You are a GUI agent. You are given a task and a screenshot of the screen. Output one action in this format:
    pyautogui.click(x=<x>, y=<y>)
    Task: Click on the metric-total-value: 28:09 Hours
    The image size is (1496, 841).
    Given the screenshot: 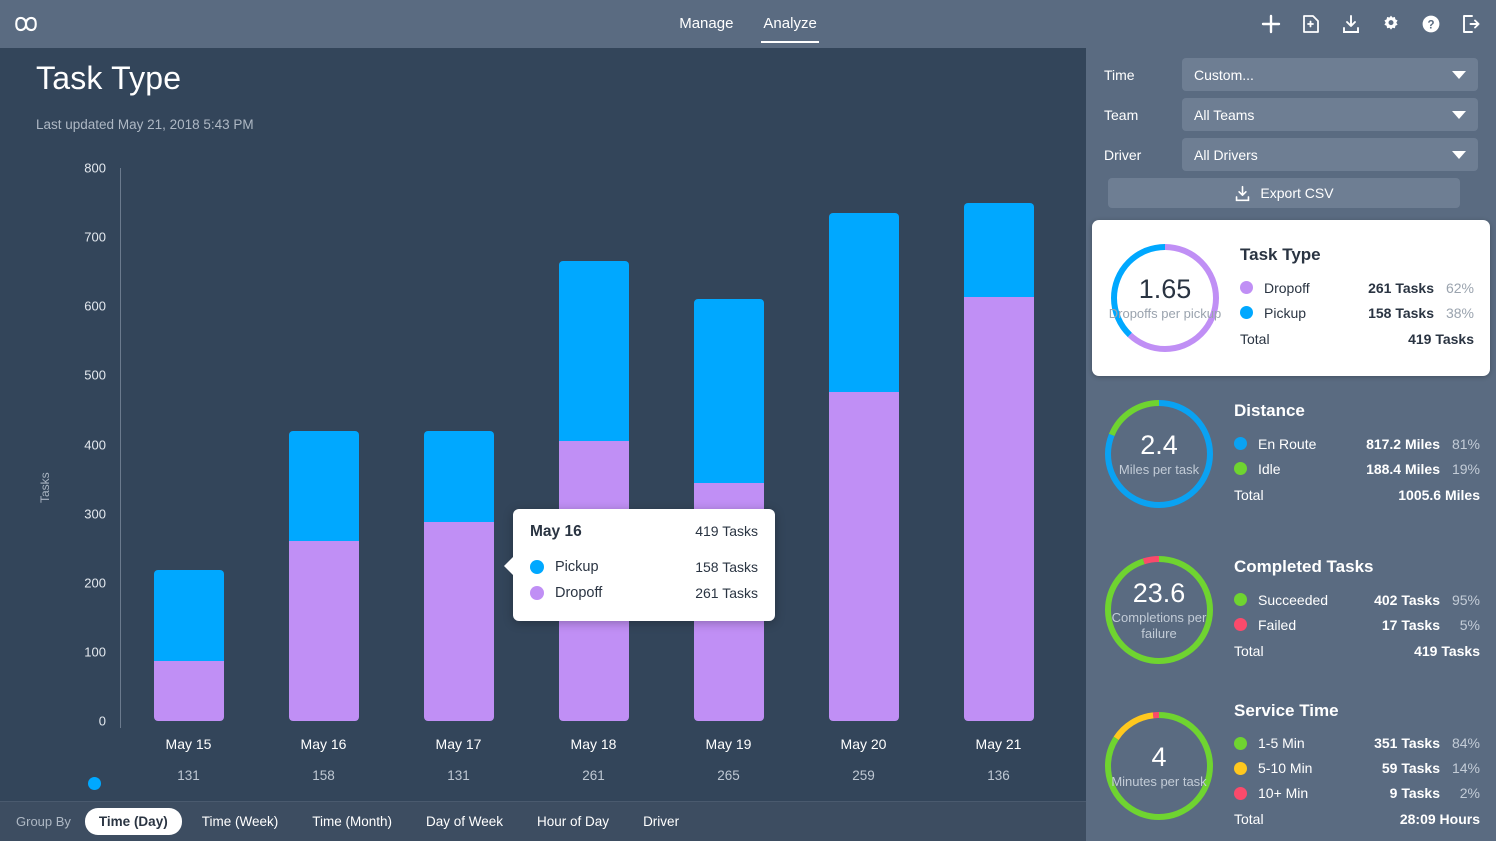 What is the action you would take?
    pyautogui.click(x=1439, y=819)
    